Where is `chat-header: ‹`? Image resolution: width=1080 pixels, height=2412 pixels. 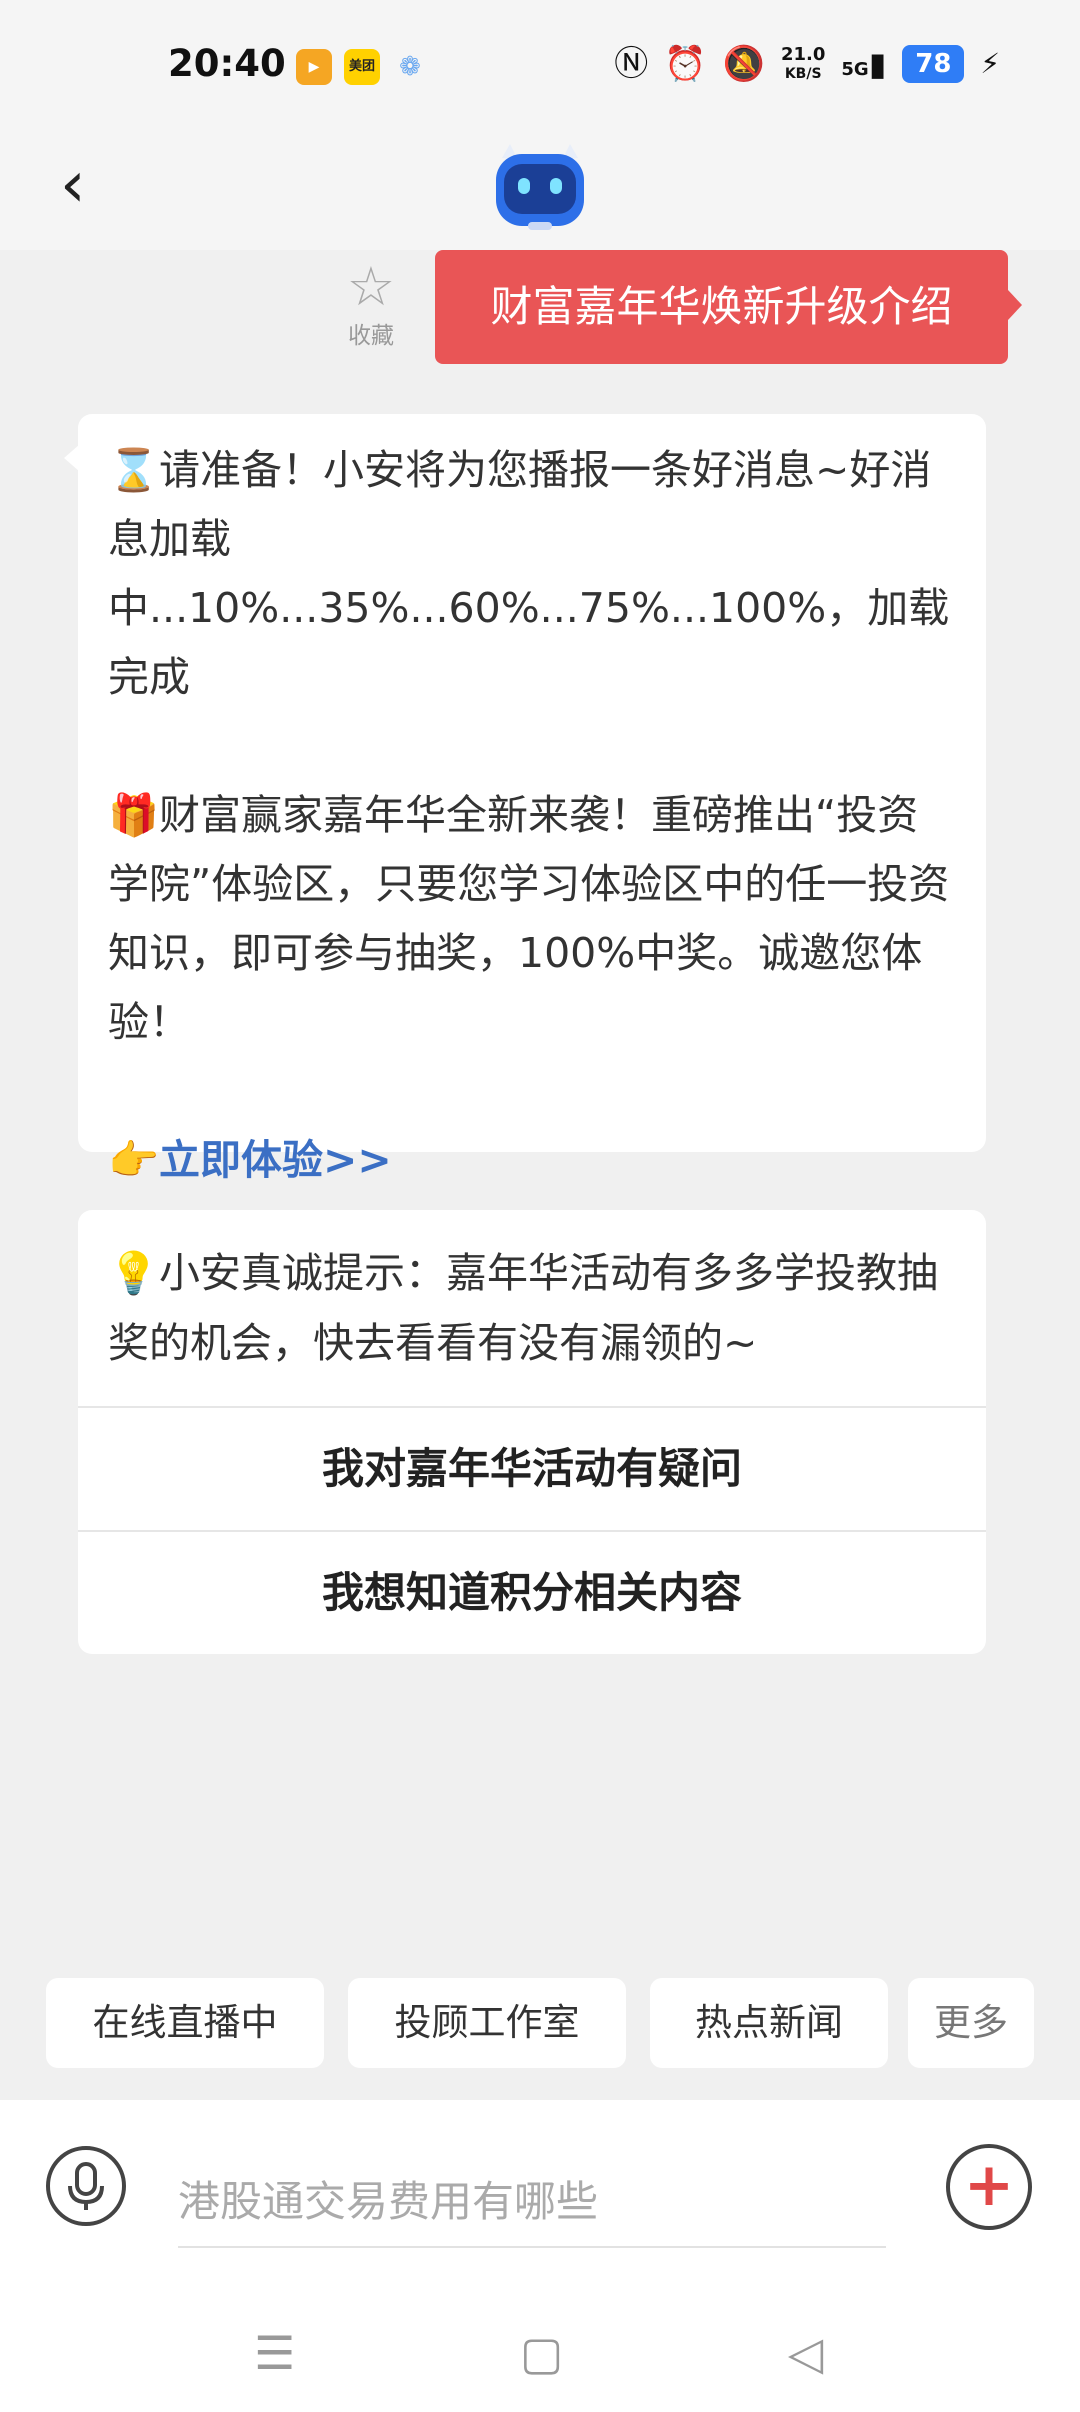
chat-header: ‹ is located at coordinates (540, 190).